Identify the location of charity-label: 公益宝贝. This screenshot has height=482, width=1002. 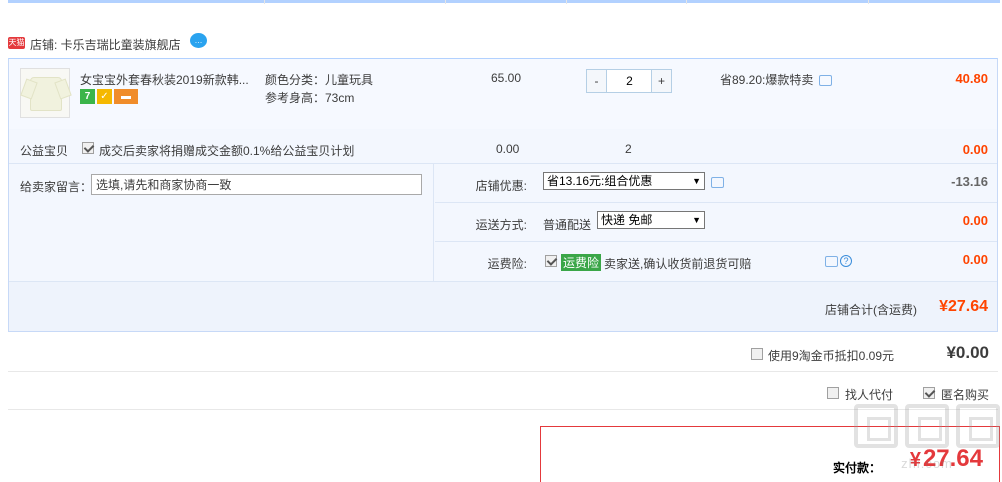
(44, 151).